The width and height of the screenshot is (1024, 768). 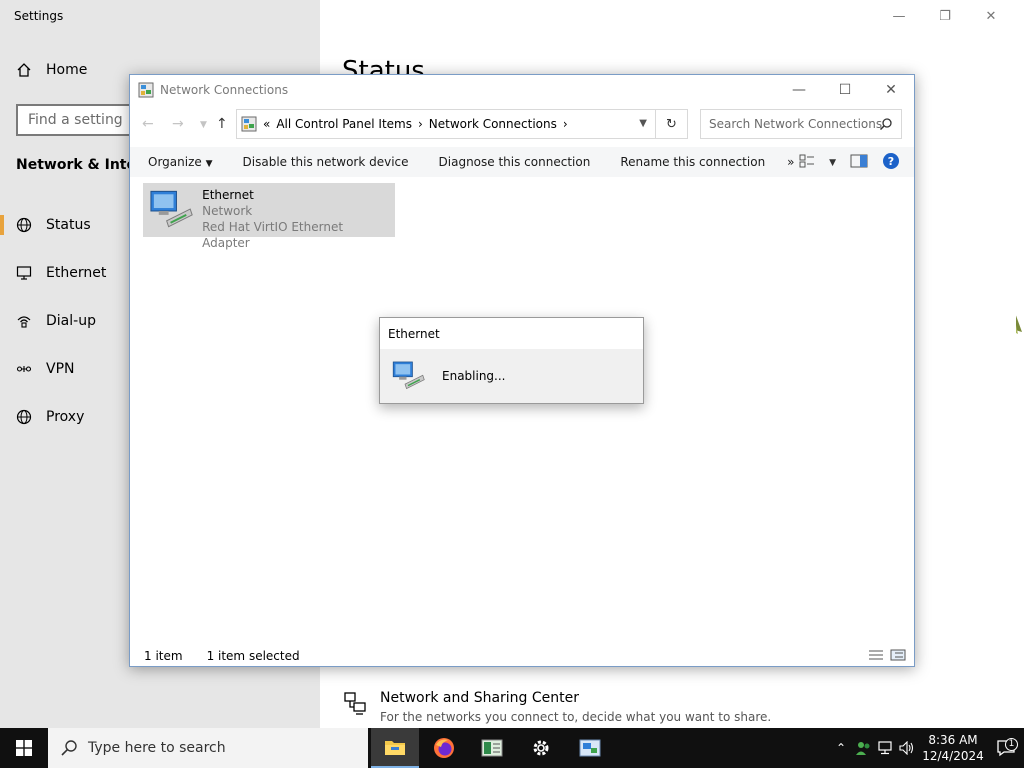 What do you see at coordinates (253, 656) in the screenshot?
I see `selected-count: 1 item selected` at bounding box center [253, 656].